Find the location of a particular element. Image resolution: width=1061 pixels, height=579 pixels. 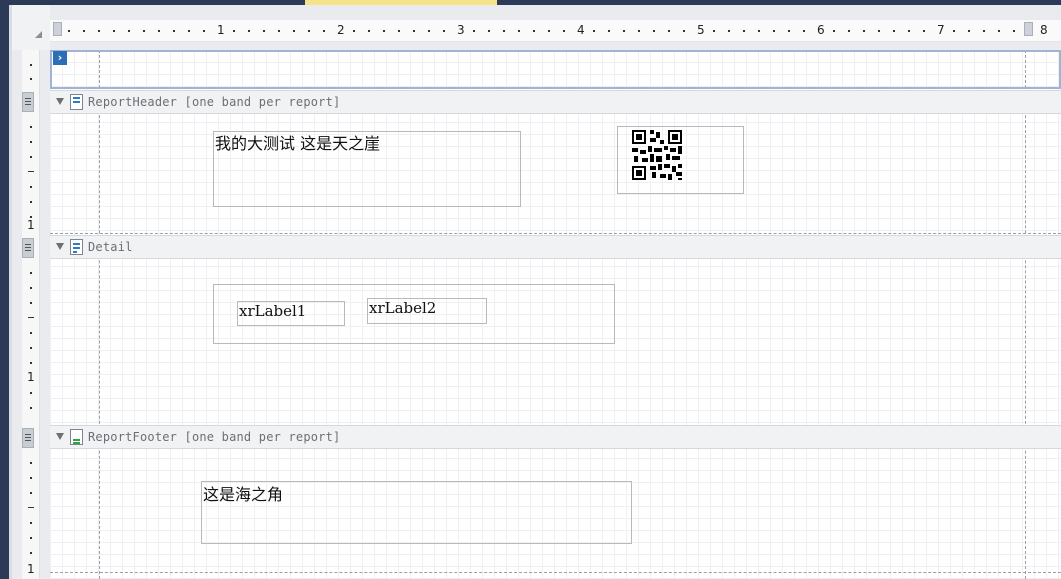

band-bottom-line is located at coordinates (555, 233).